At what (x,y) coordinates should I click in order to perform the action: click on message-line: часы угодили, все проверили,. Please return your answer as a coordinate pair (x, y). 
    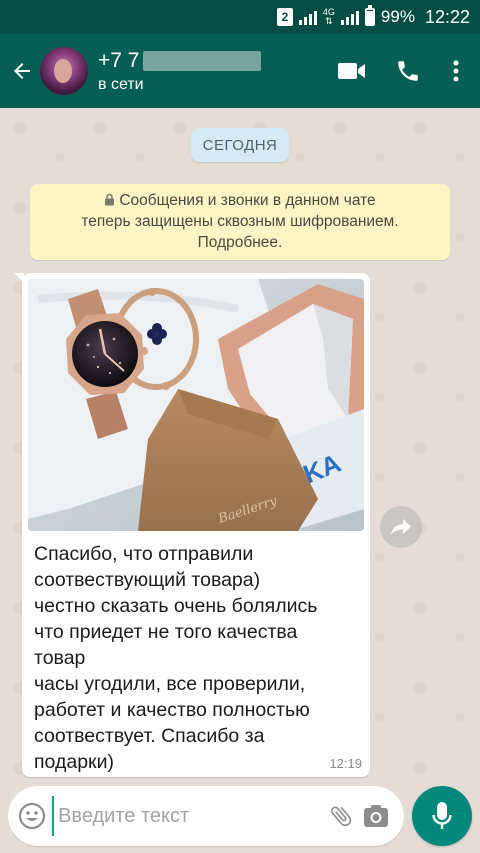
    Looking at the image, I should click on (170, 684).